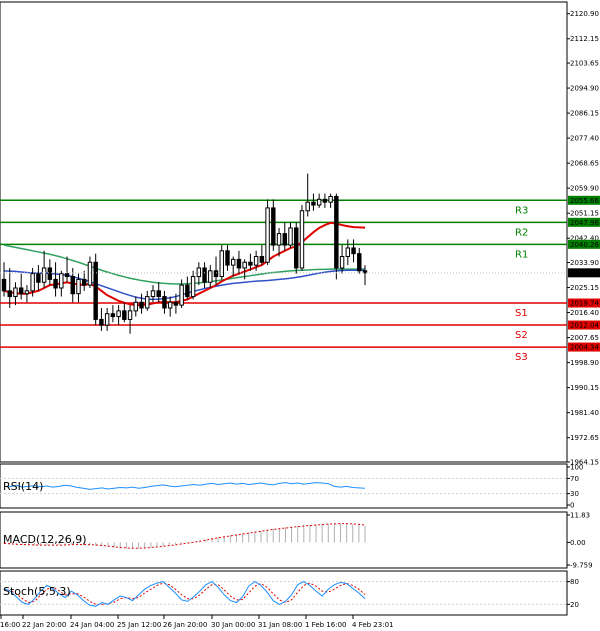 Image resolution: width=600 pixels, height=631 pixels. Describe the element at coordinates (185, 625) in the screenshot. I see `time-tick-label: 26 Jan 20:00` at that location.